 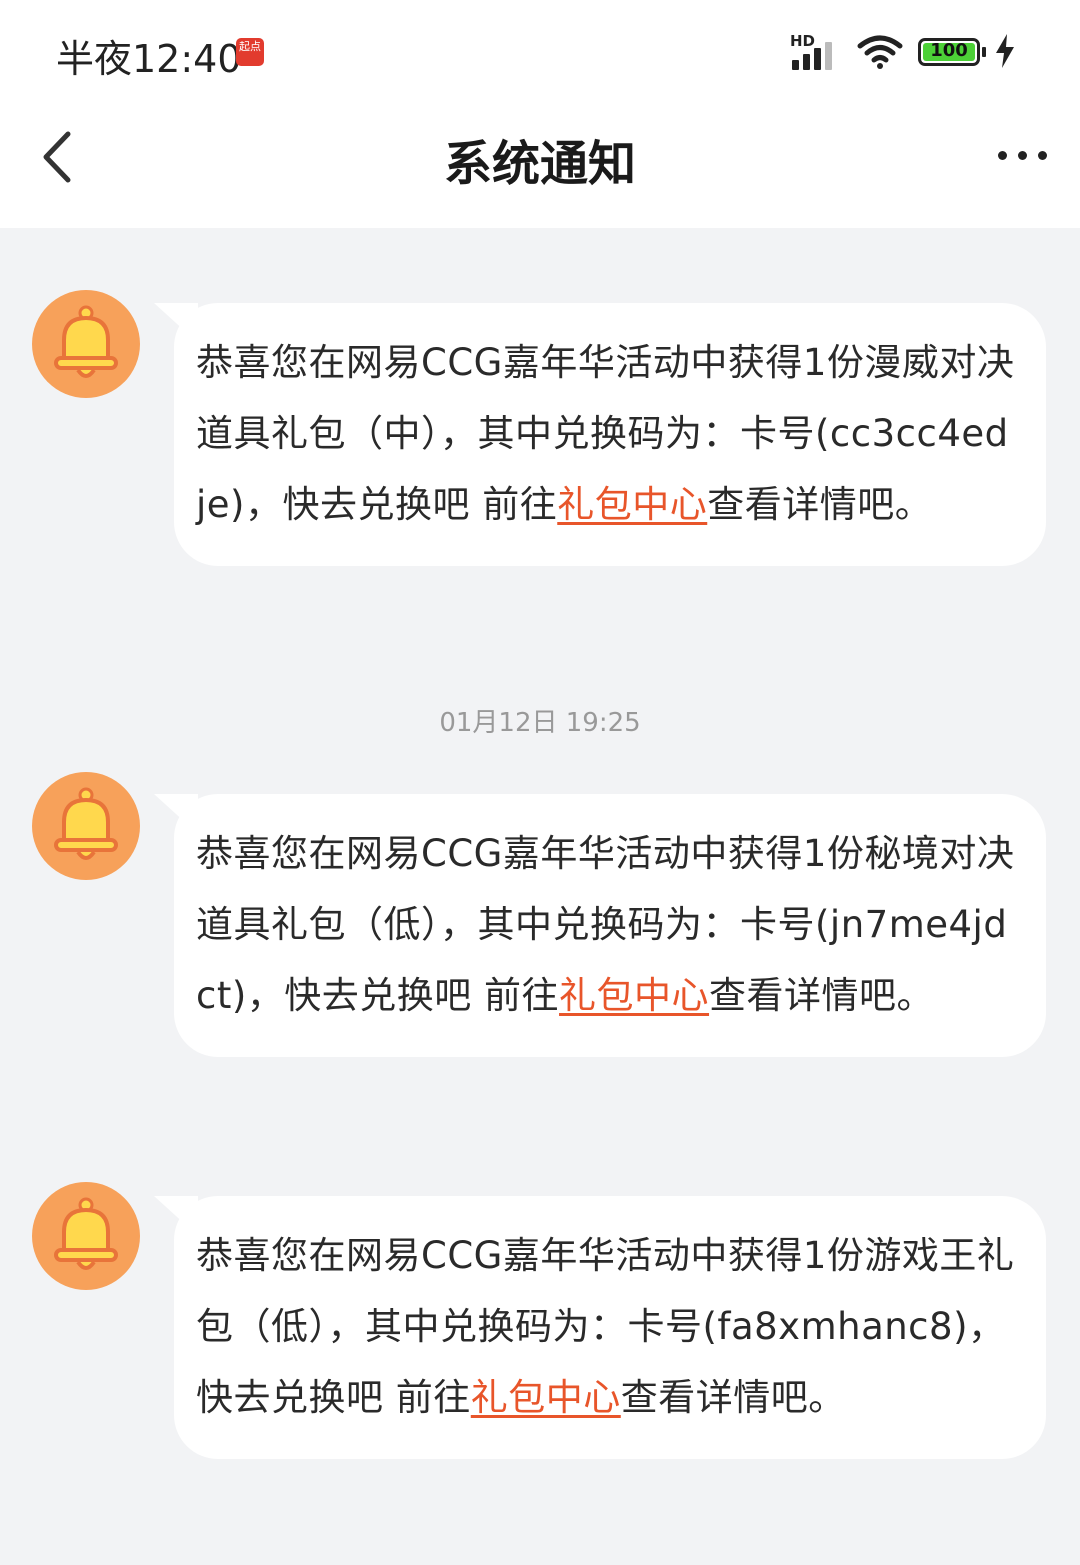 What do you see at coordinates (250, 52) in the screenshot?
I see `app-notification-icon: 起点` at bounding box center [250, 52].